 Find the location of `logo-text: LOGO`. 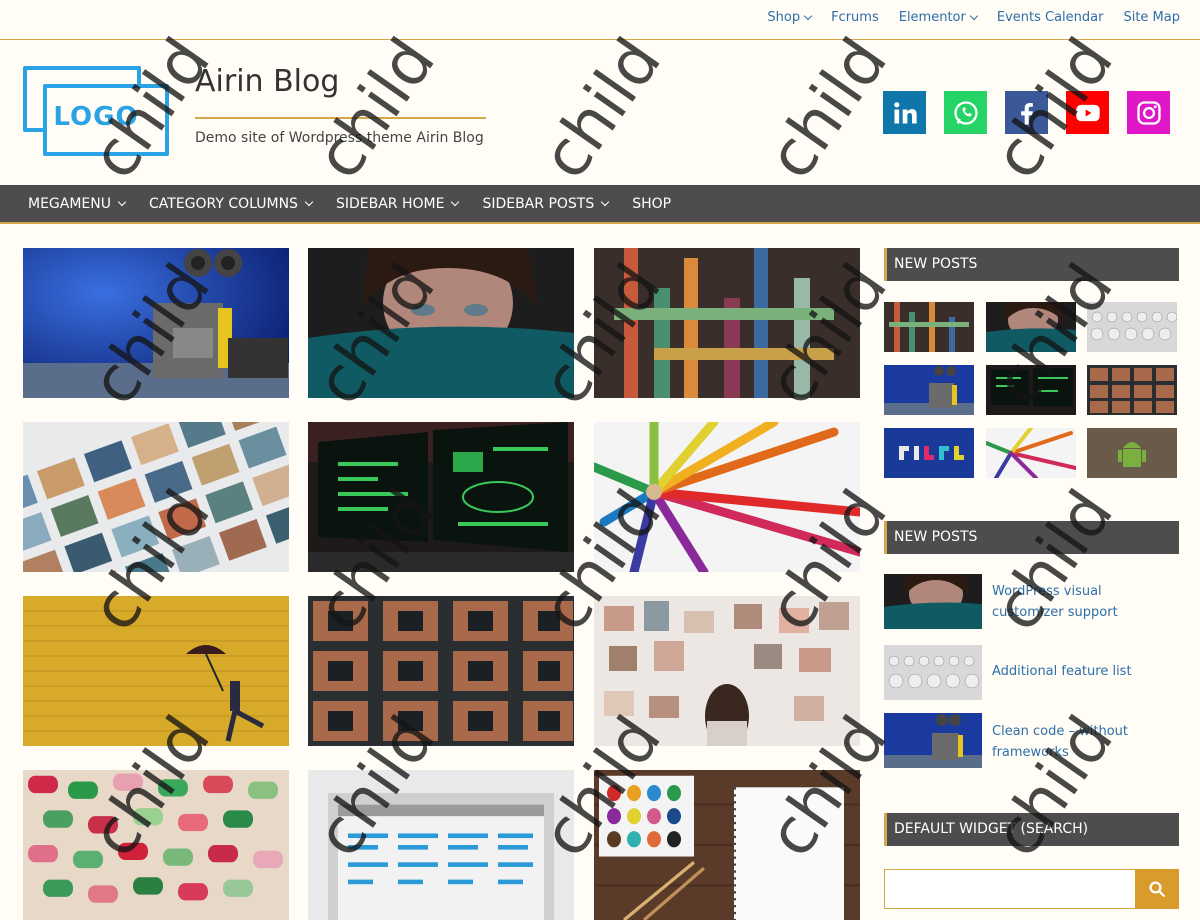

logo-text: LOGO is located at coordinates (96, 117).